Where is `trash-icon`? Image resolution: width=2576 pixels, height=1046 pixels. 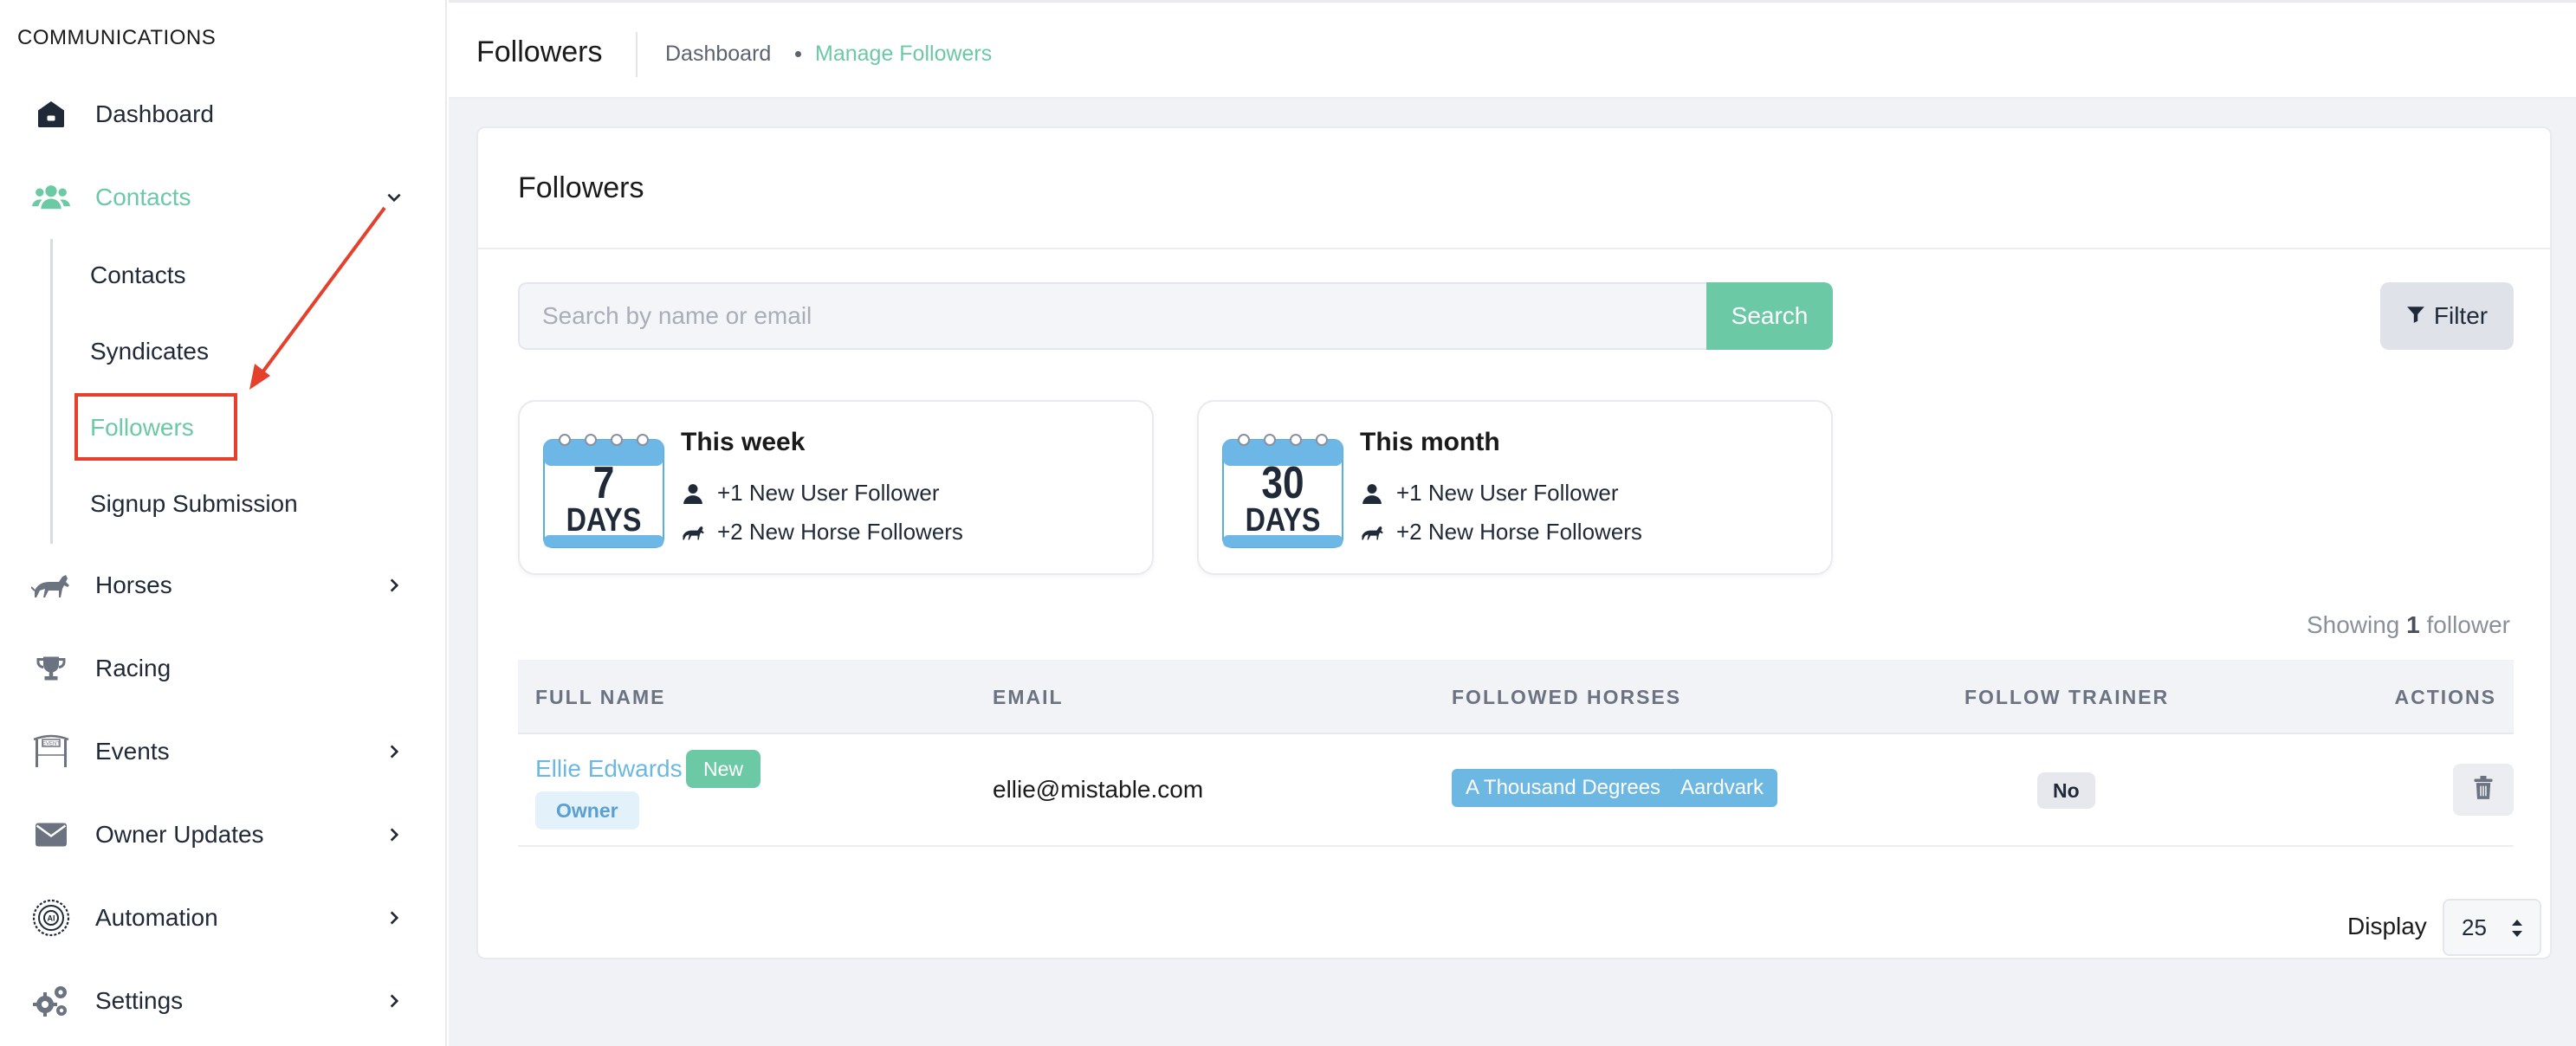 trash-icon is located at coordinates (2483, 789).